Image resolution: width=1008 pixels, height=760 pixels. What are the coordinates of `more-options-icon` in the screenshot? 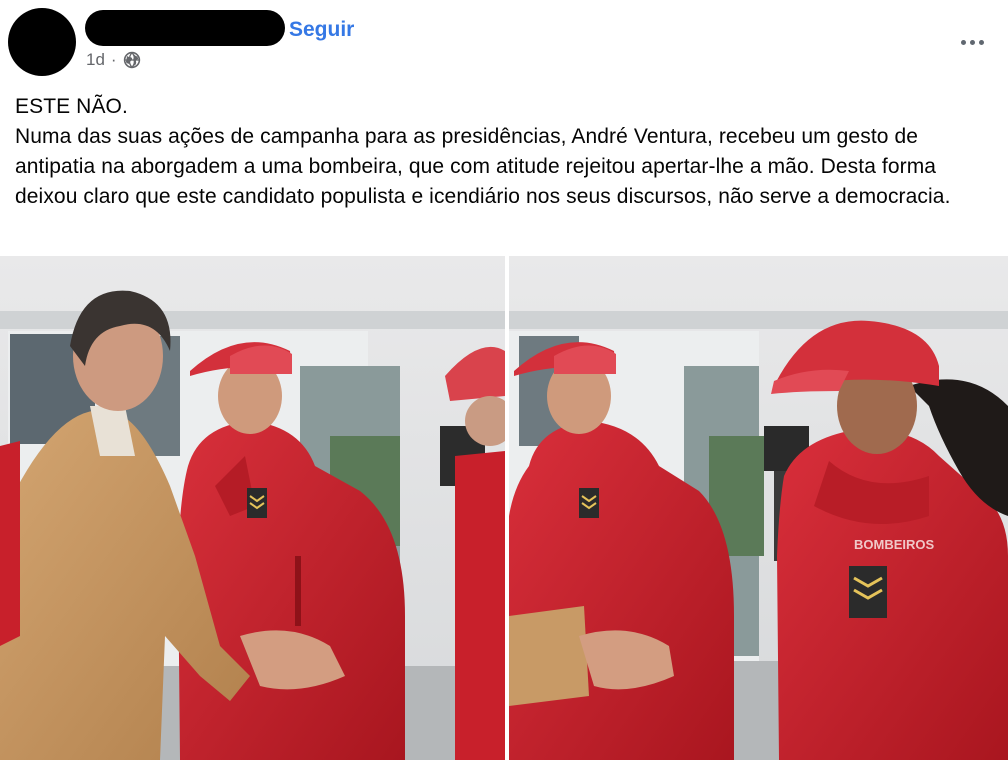 It's located at (972, 42).